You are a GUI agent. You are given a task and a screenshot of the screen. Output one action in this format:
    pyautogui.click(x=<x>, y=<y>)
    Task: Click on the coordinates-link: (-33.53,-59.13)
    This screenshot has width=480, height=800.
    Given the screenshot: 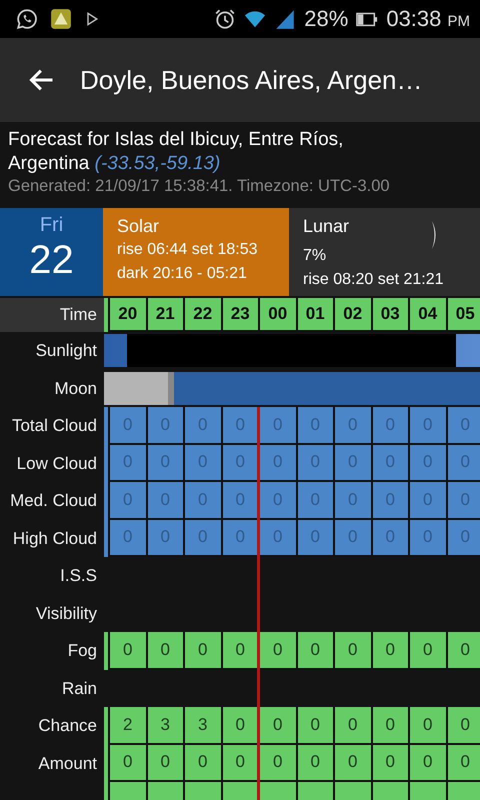 What is the action you would take?
    pyautogui.click(x=157, y=163)
    